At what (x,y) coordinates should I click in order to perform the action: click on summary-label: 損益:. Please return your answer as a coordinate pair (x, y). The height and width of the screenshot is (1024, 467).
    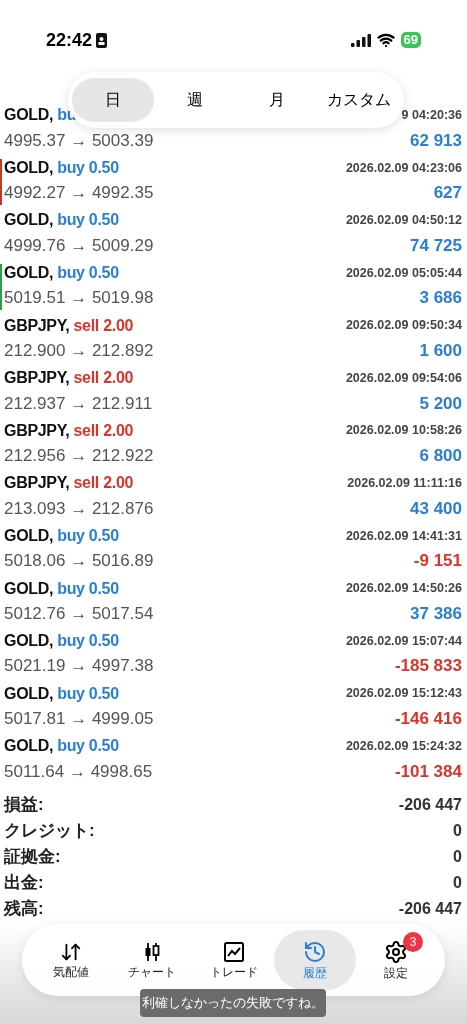
    Looking at the image, I should click on (24, 804).